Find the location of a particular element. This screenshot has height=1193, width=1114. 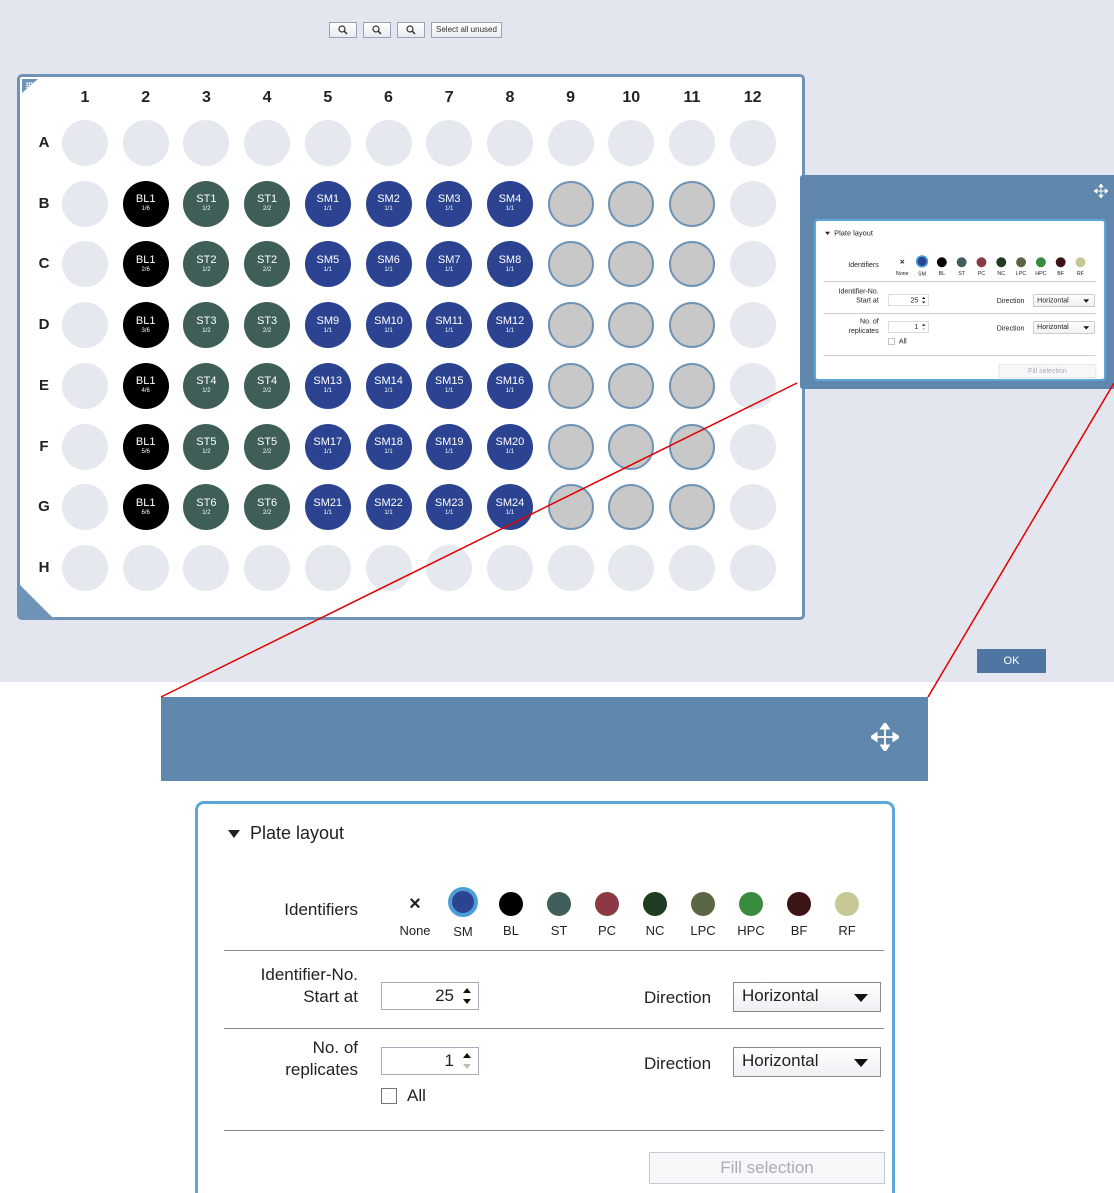

well-F11 is located at coordinates (692, 446).